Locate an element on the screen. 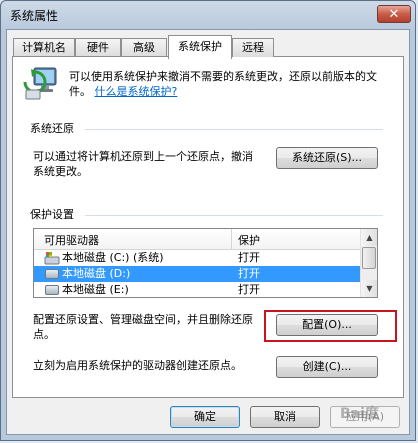  cancel-button: 取消 is located at coordinates (285, 417).